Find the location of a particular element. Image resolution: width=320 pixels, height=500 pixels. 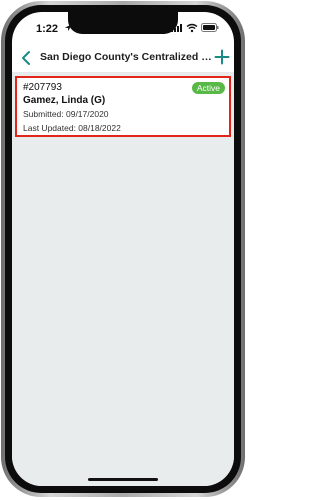

chevron-left-icon is located at coordinates (27, 58).